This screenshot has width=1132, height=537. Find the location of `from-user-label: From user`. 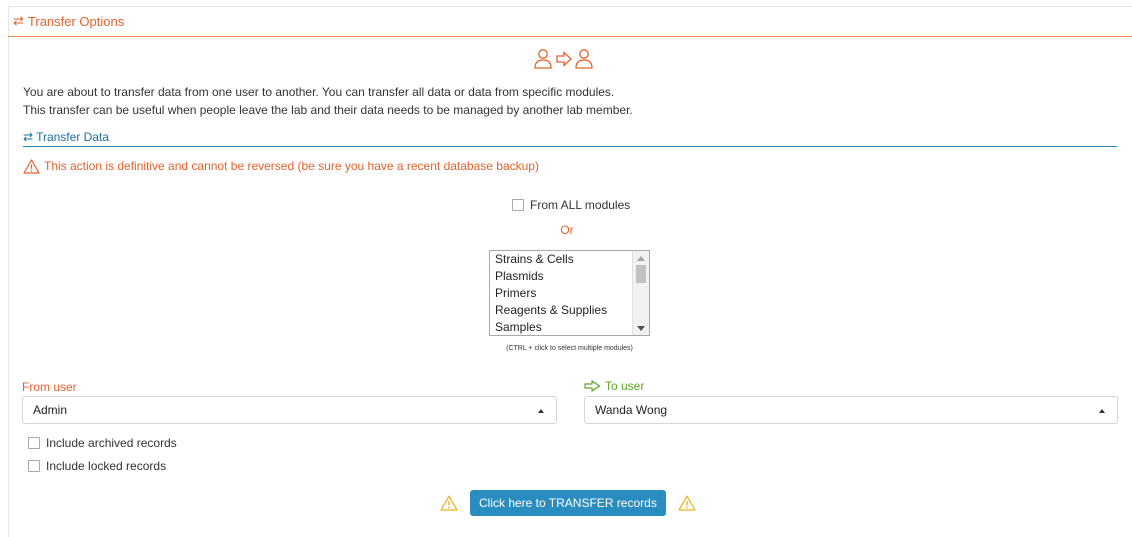

from-user-label: From user is located at coordinates (49, 387).